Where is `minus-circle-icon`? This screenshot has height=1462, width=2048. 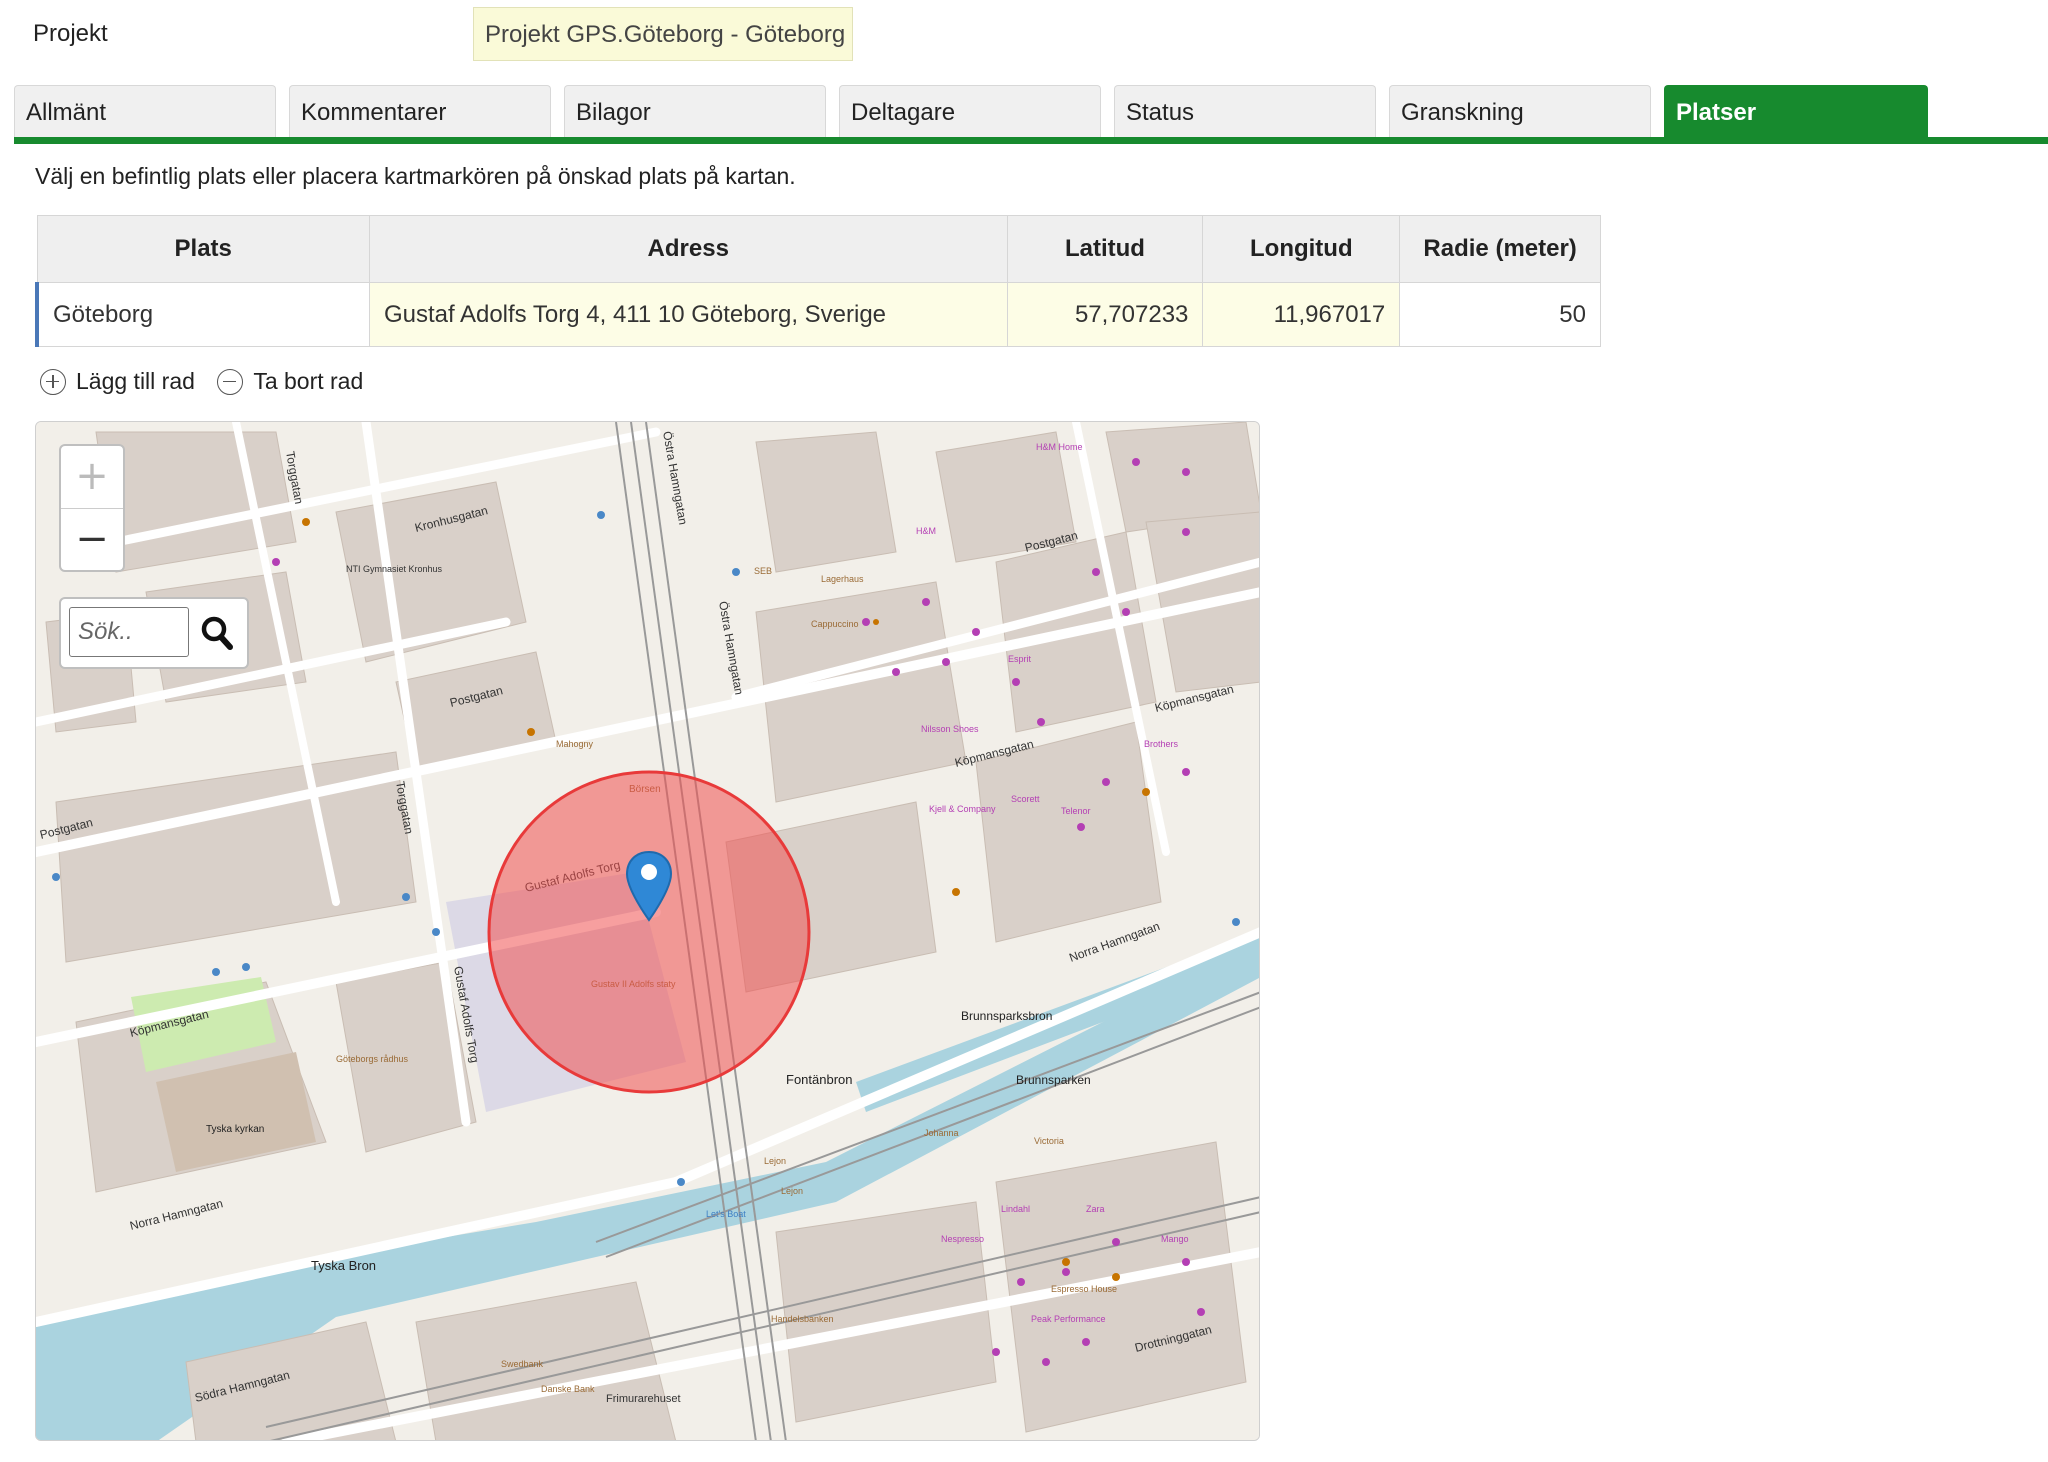 minus-circle-icon is located at coordinates (230, 381).